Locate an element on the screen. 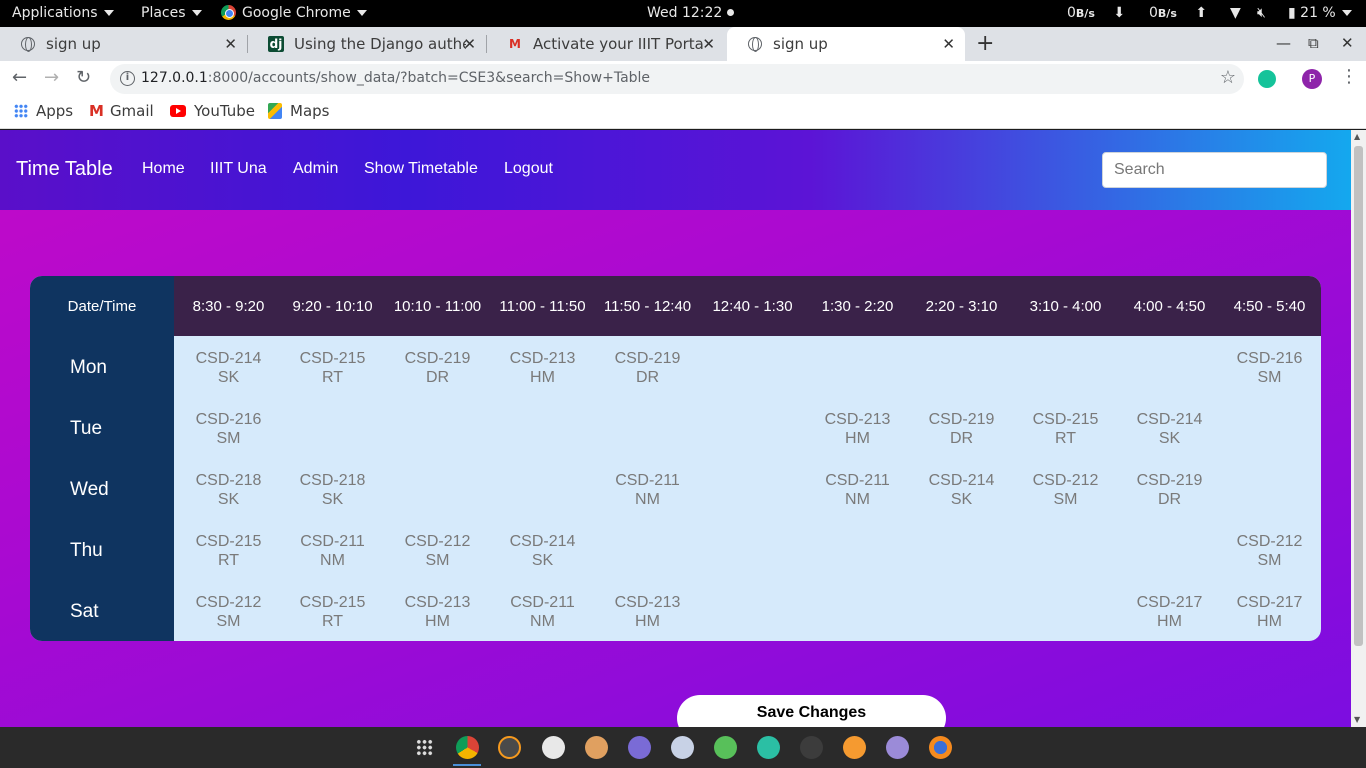 The height and width of the screenshot is (768, 1366). tab-sign-up-active: sign up ✕ is located at coordinates (846, 44).